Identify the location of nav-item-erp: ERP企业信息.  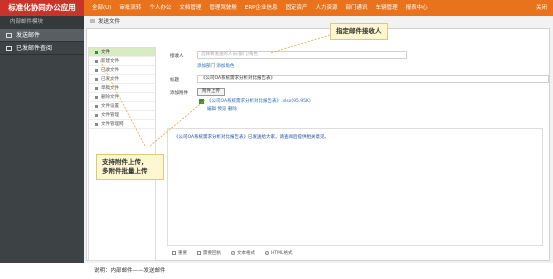
(261, 8).